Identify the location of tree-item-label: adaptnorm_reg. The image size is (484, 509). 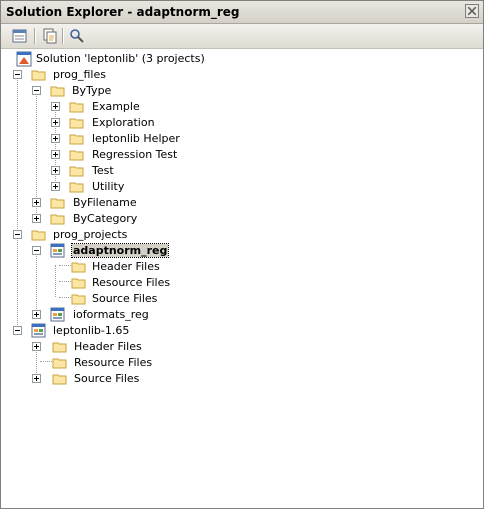
(120, 250).